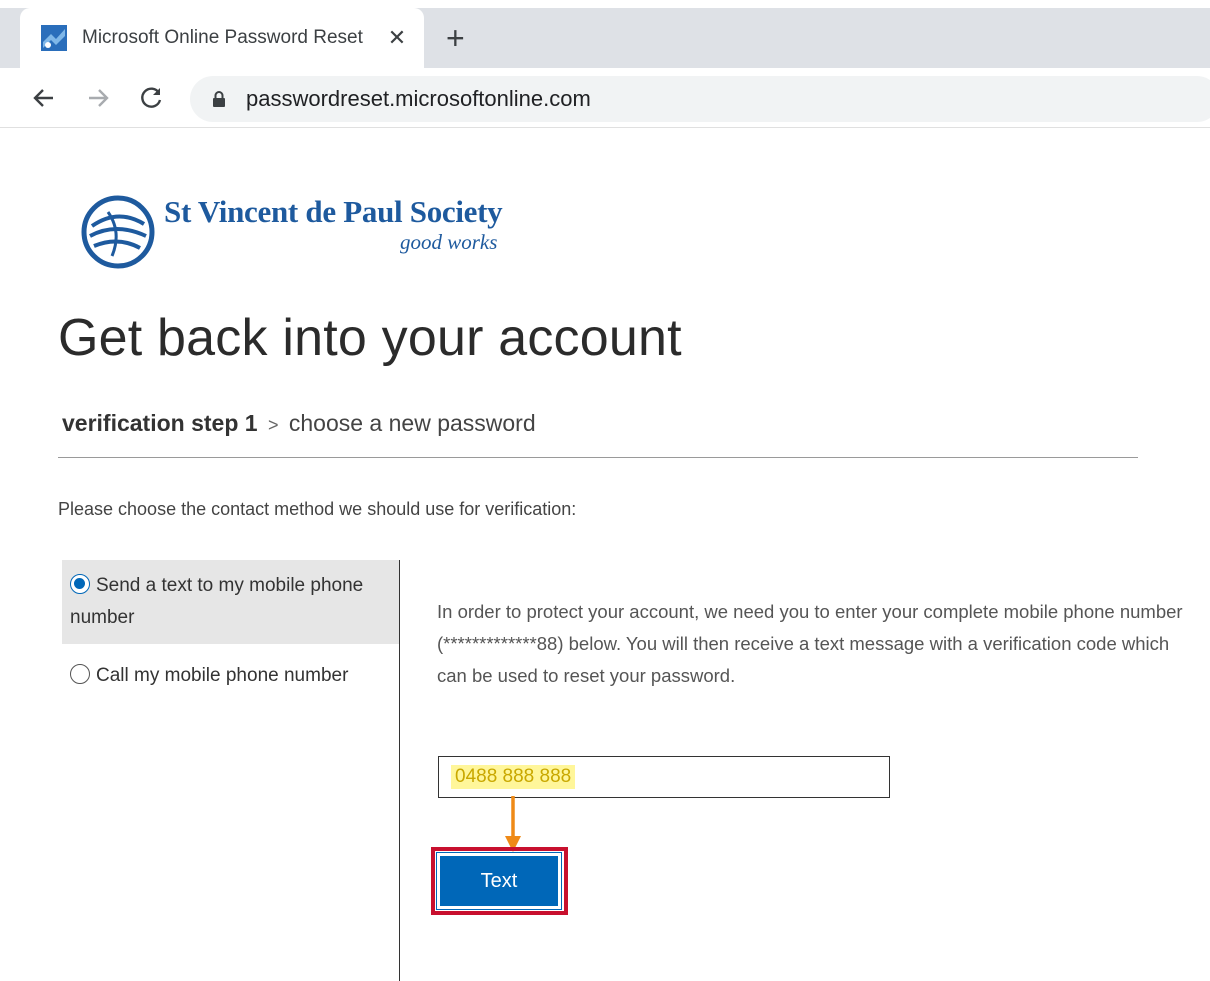  I want to click on logo-tagline: good works, so click(449, 242).